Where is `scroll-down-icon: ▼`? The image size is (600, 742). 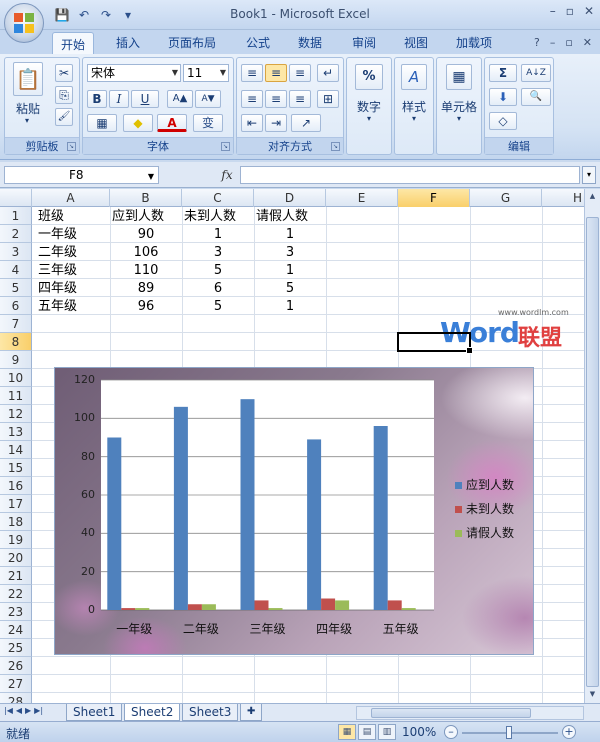 scroll-down-icon: ▼ is located at coordinates (592, 694).